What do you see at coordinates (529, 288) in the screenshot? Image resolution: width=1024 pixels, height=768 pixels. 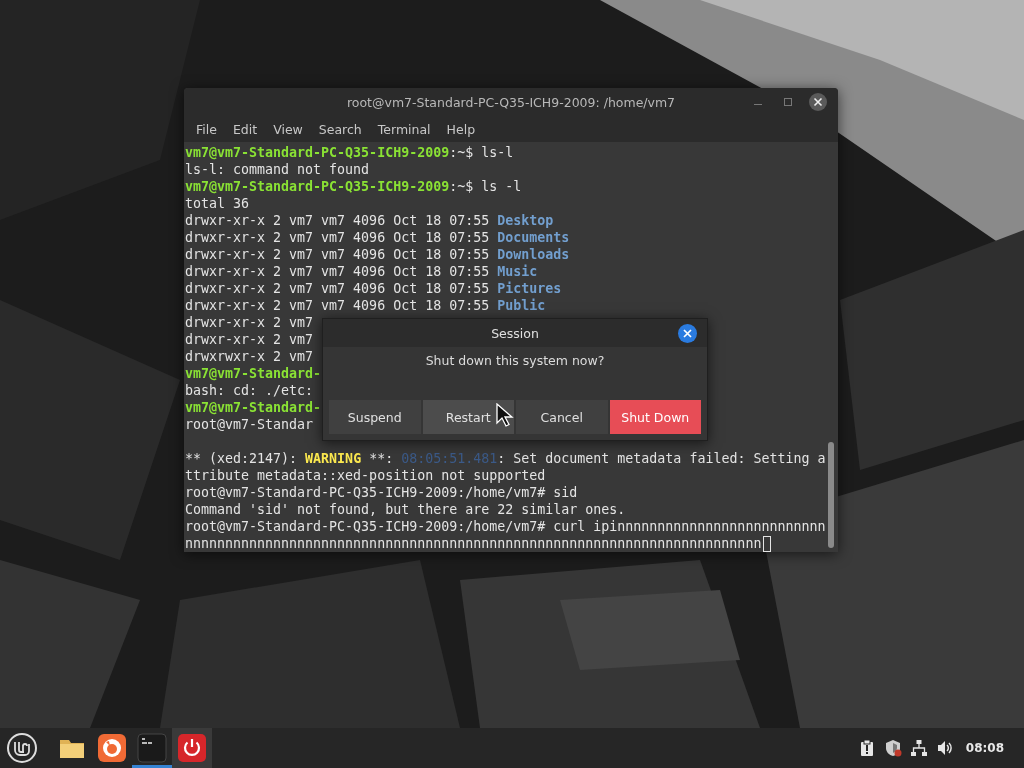 I see `directory-name: Pictures` at bounding box center [529, 288].